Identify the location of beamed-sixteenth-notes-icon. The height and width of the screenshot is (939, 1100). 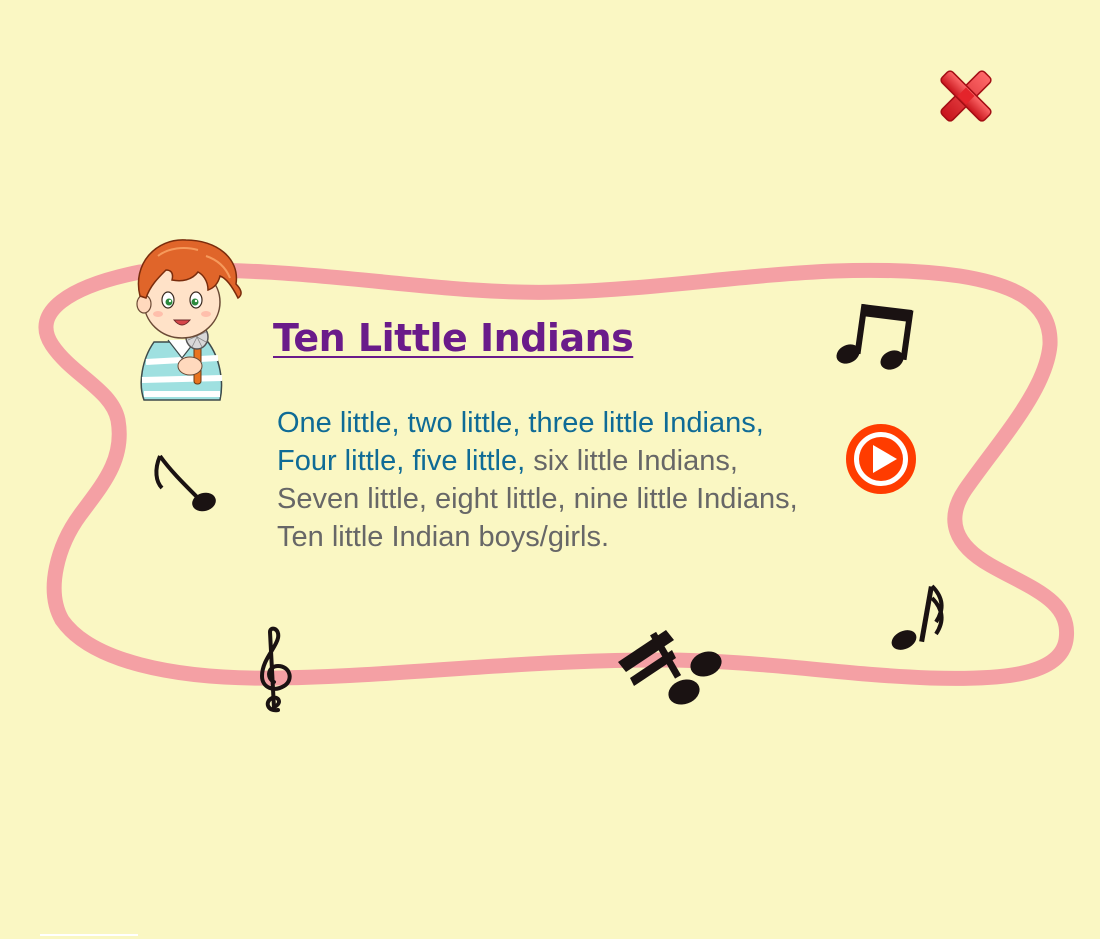
(670, 667).